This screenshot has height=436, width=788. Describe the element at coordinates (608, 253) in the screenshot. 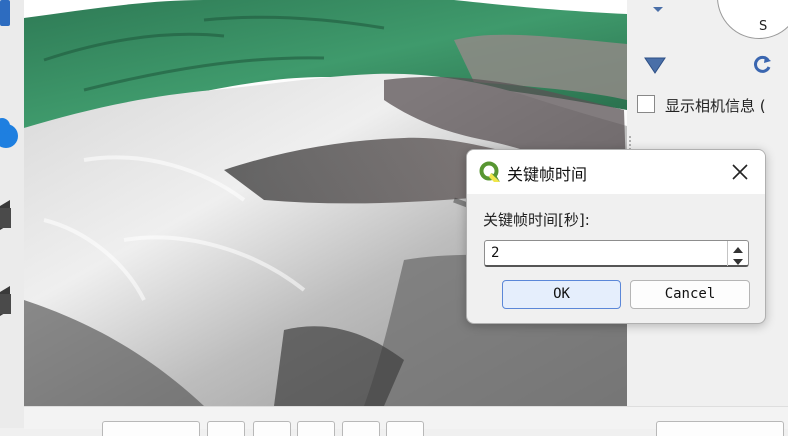

I see `keyframe-time-input` at that location.